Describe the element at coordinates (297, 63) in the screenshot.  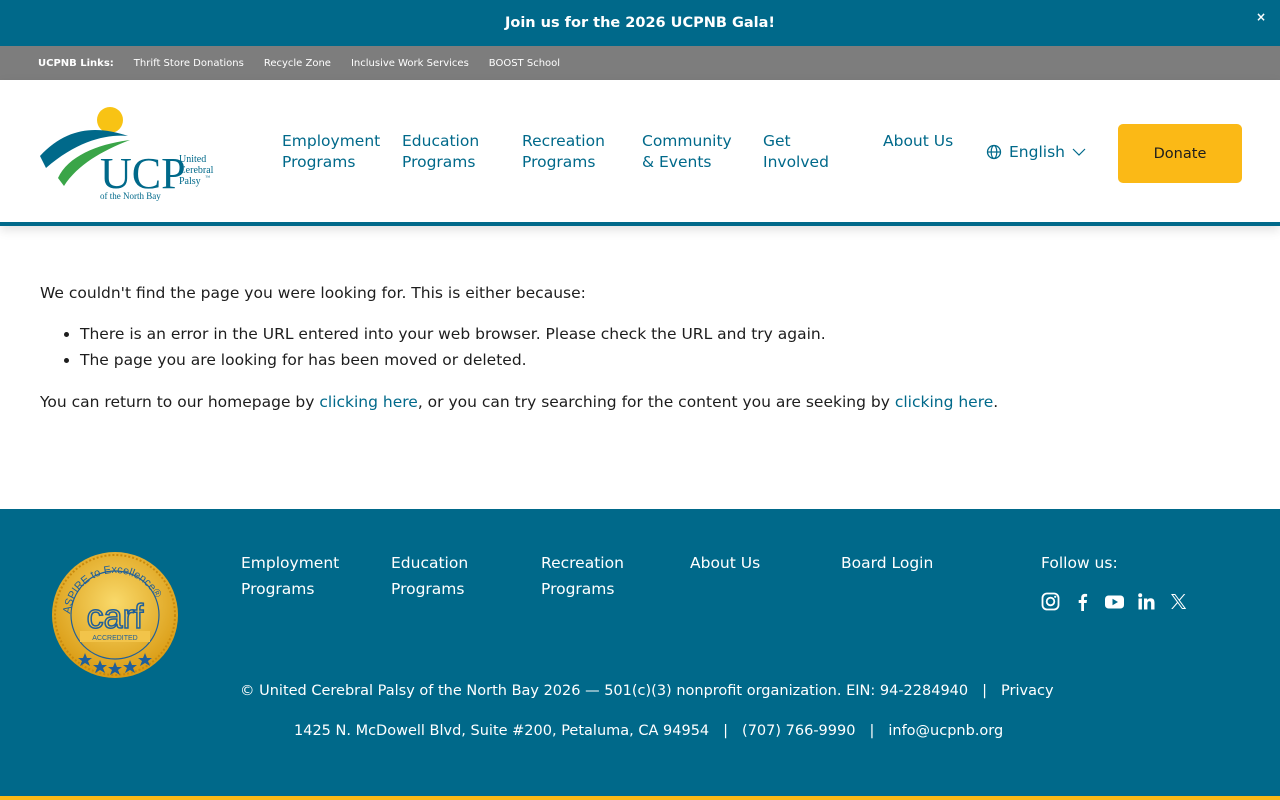
I see `link-recycle-zone: Recycle Zone` at that location.